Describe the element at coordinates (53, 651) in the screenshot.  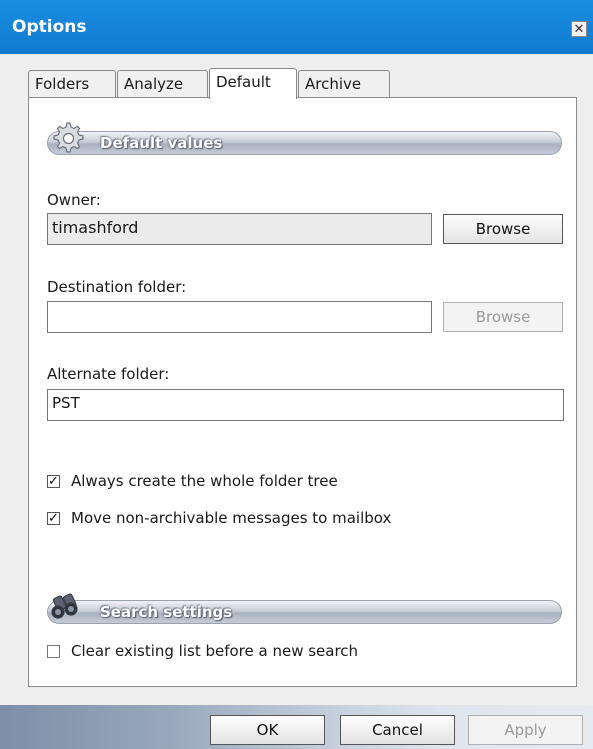
I see `checkbox-box` at that location.